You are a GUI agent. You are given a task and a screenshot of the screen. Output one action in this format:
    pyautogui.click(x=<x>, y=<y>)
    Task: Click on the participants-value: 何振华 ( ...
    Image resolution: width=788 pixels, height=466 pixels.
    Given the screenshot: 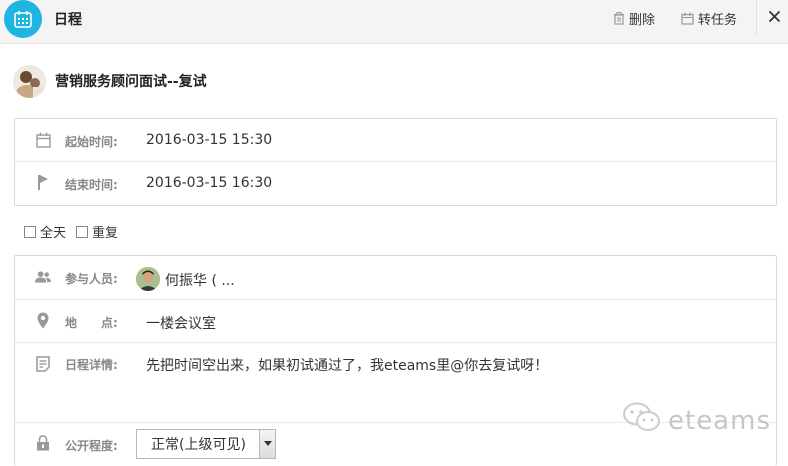 What is the action you would take?
    pyautogui.click(x=200, y=280)
    